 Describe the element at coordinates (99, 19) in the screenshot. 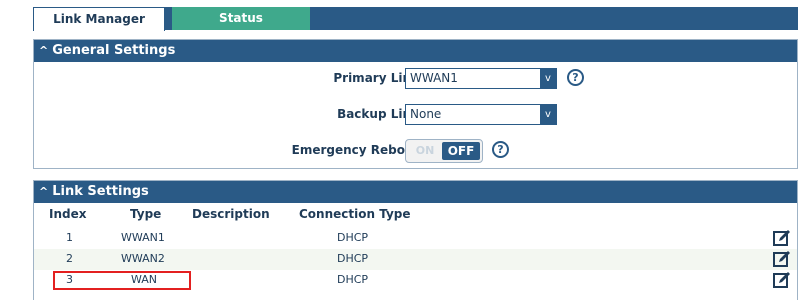

I see `tab-link-manager: Link Manager` at that location.